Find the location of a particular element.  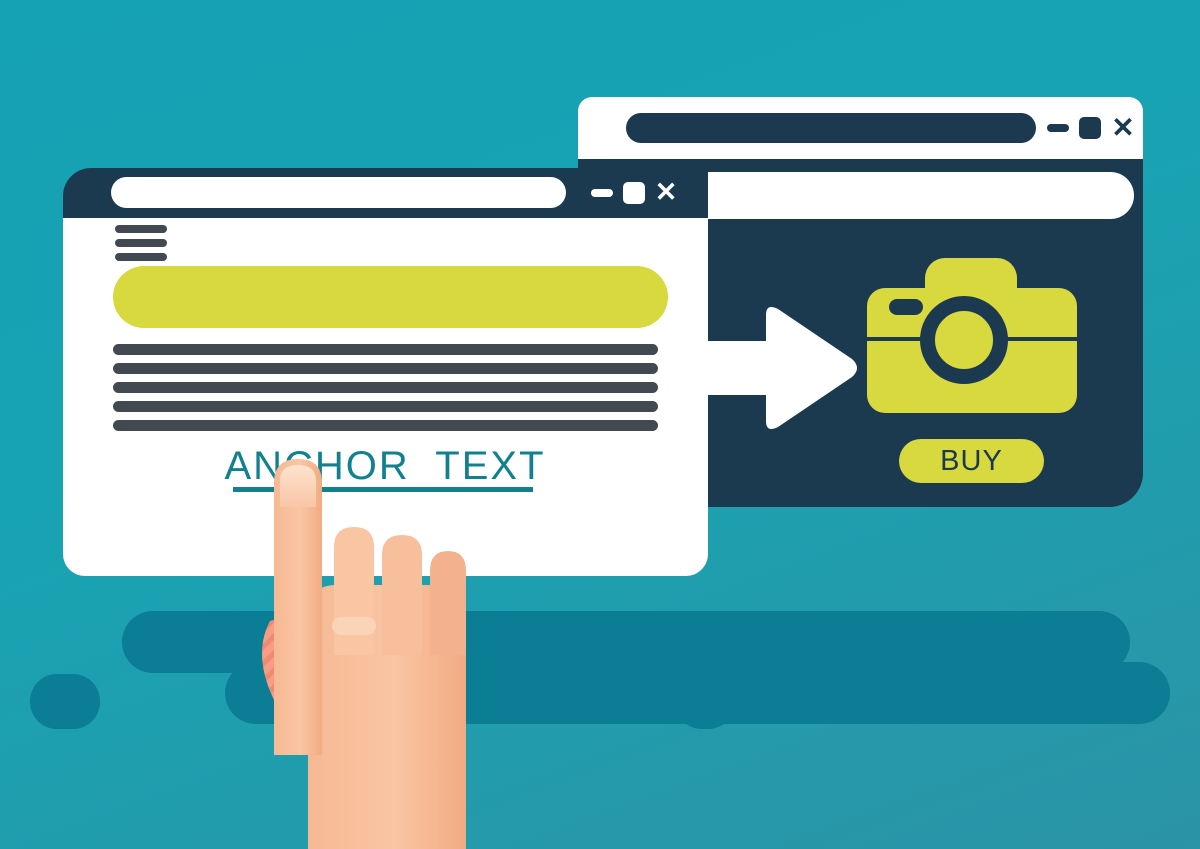

front-window-url-bar is located at coordinates (338, 192).